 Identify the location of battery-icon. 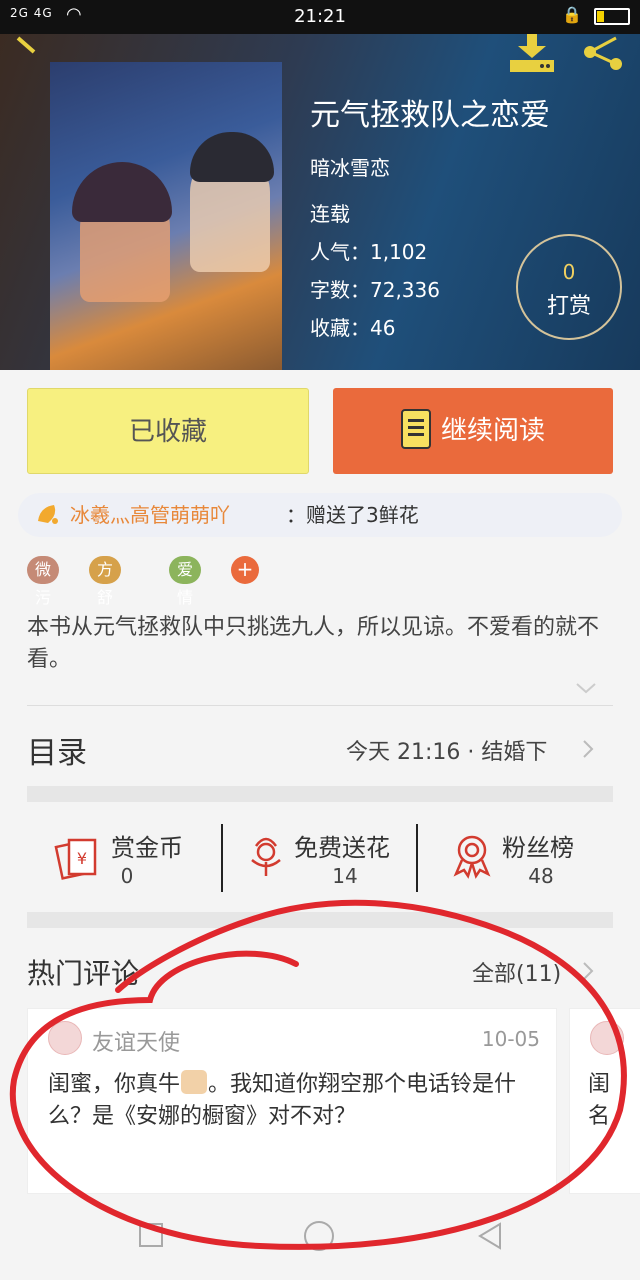
(612, 16).